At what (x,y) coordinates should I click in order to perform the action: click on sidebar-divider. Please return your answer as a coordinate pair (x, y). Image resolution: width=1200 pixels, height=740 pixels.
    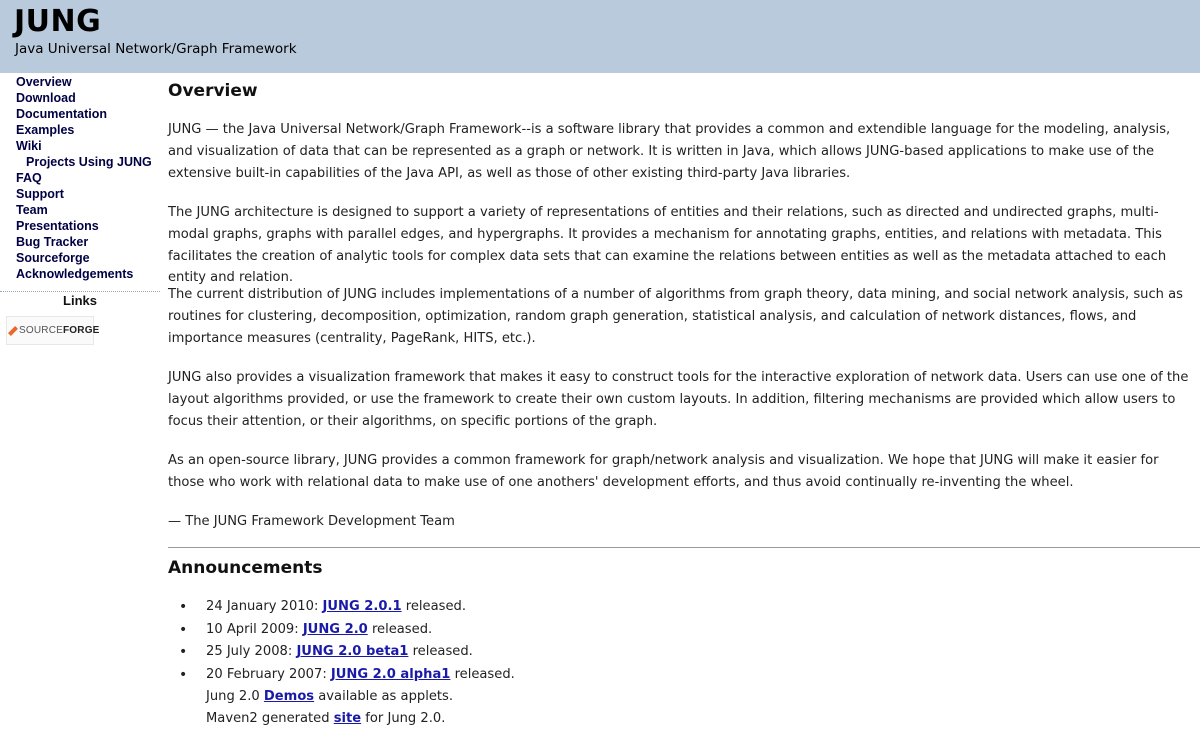
    Looking at the image, I should click on (80, 291).